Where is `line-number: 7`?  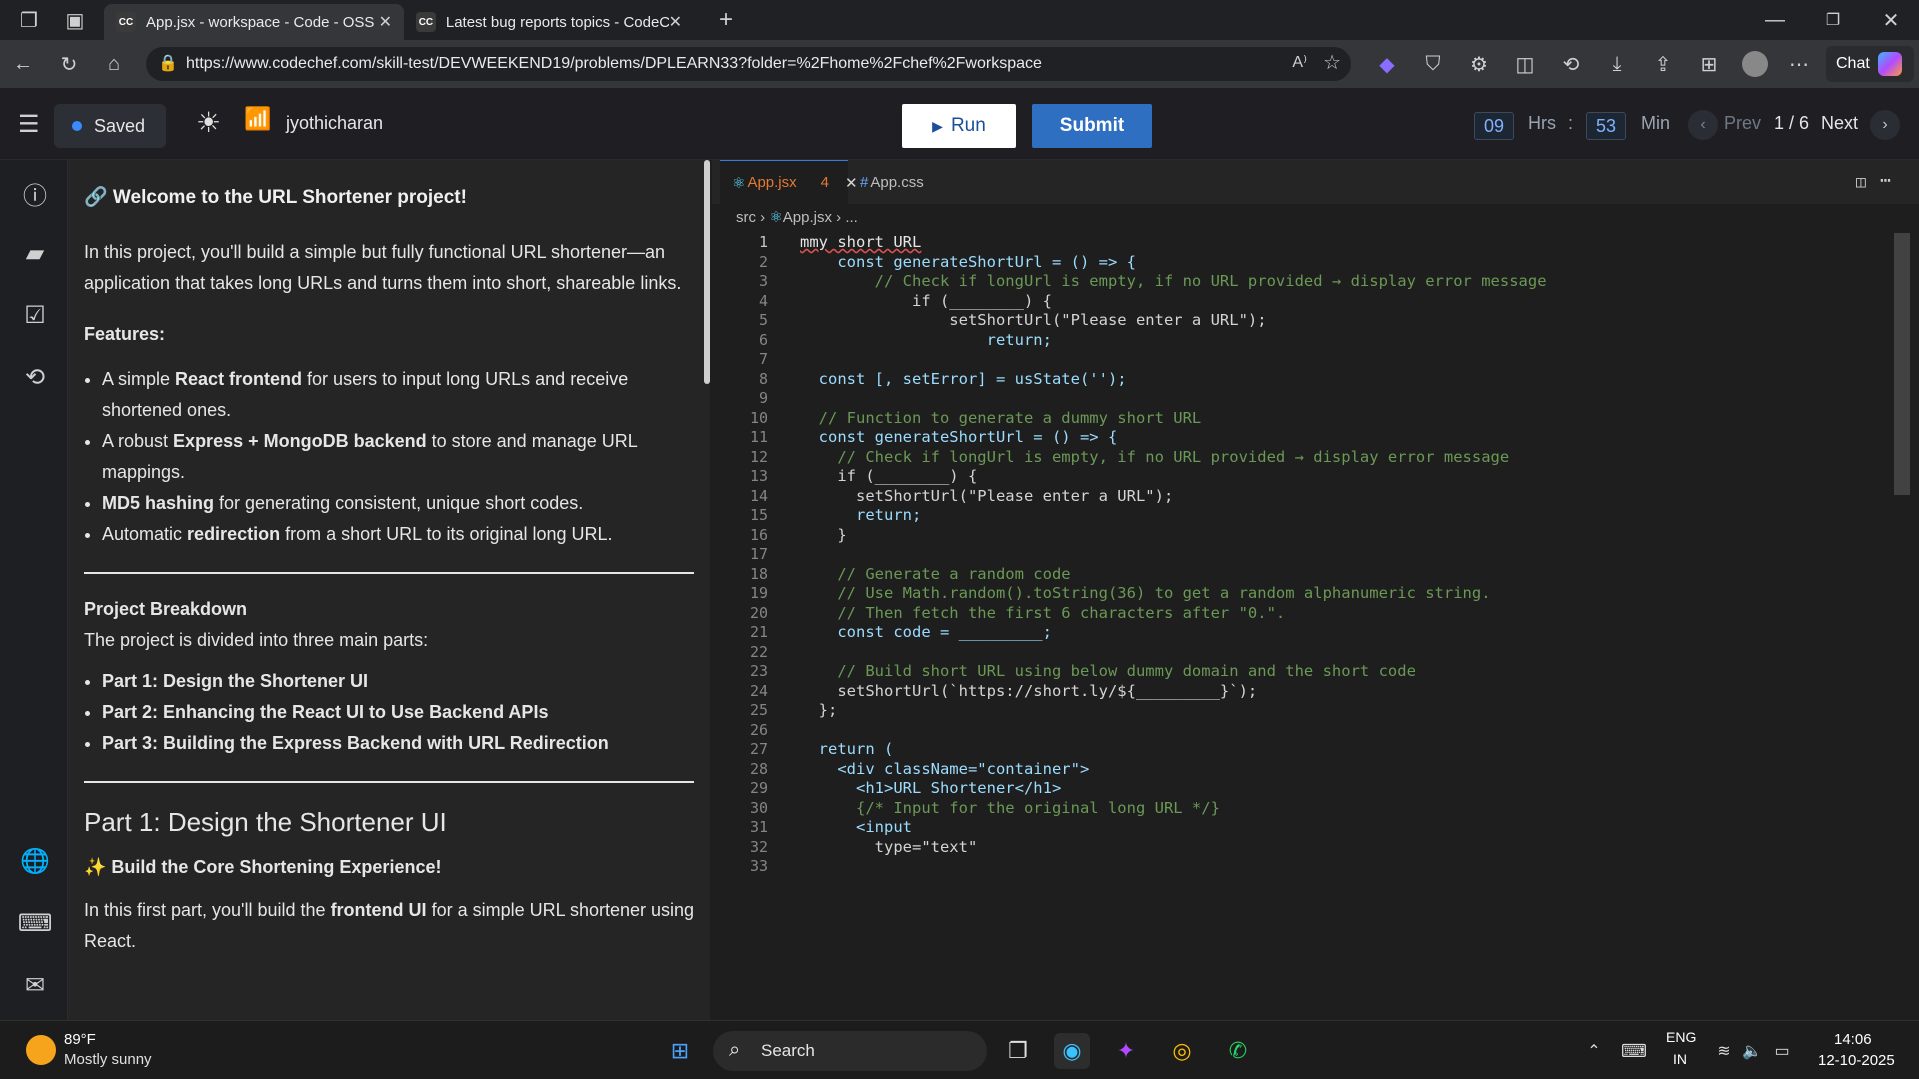
line-number: 7 is located at coordinates (763, 359).